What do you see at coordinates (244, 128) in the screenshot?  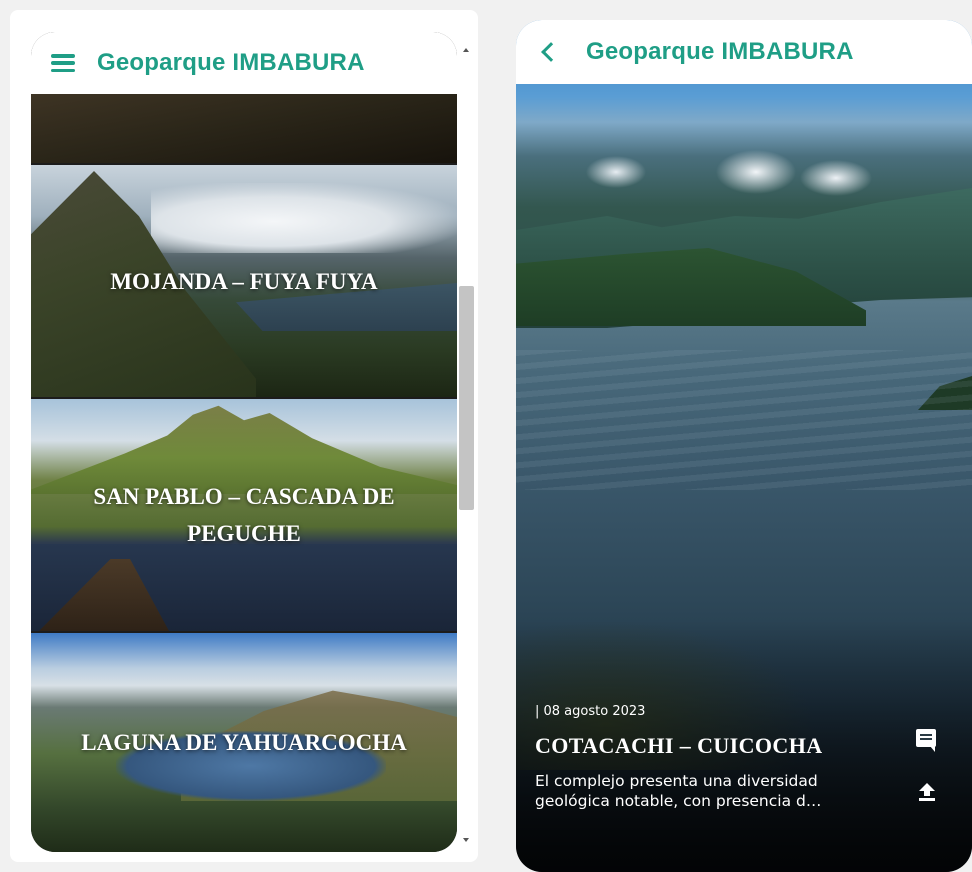 I see `destination-card-partial` at bounding box center [244, 128].